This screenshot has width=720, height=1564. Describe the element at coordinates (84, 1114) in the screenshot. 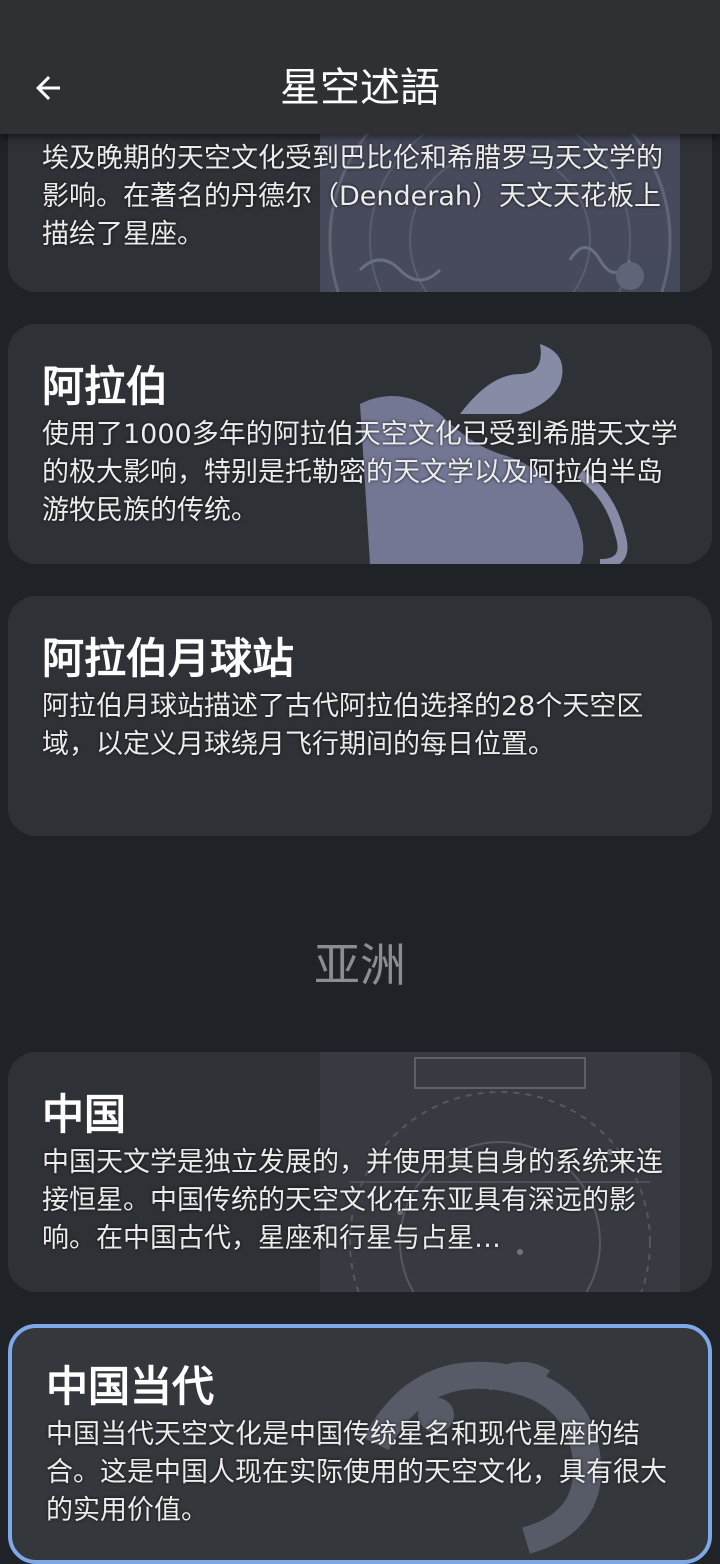

I see `card-title: 中国` at that location.